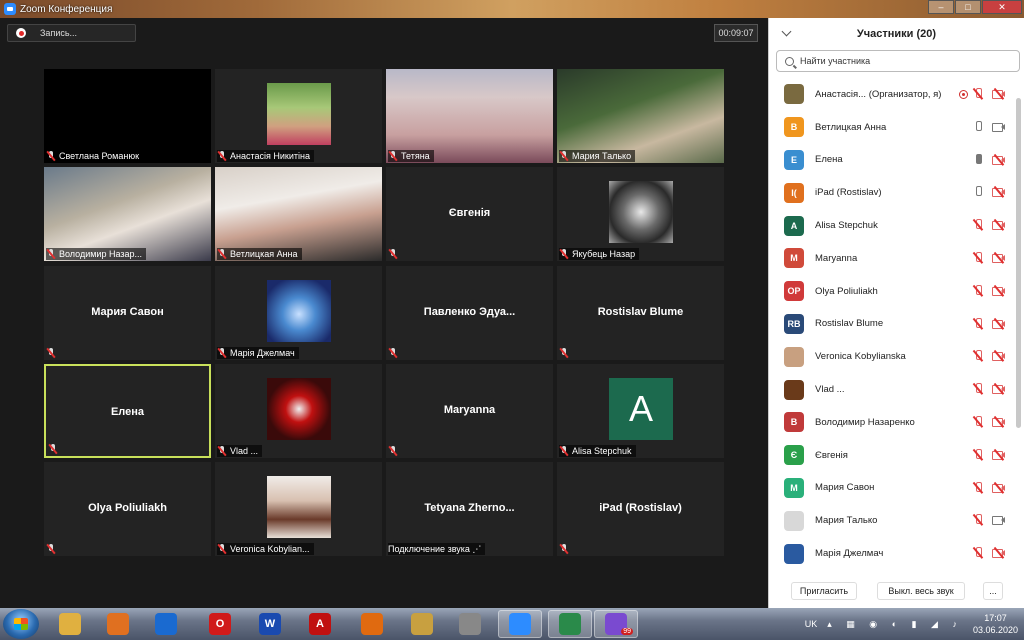 Image resolution: width=1024 pixels, height=640 pixels. What do you see at coordinates (469, 214) in the screenshot?
I see `video-tile: Євгенія` at bounding box center [469, 214].